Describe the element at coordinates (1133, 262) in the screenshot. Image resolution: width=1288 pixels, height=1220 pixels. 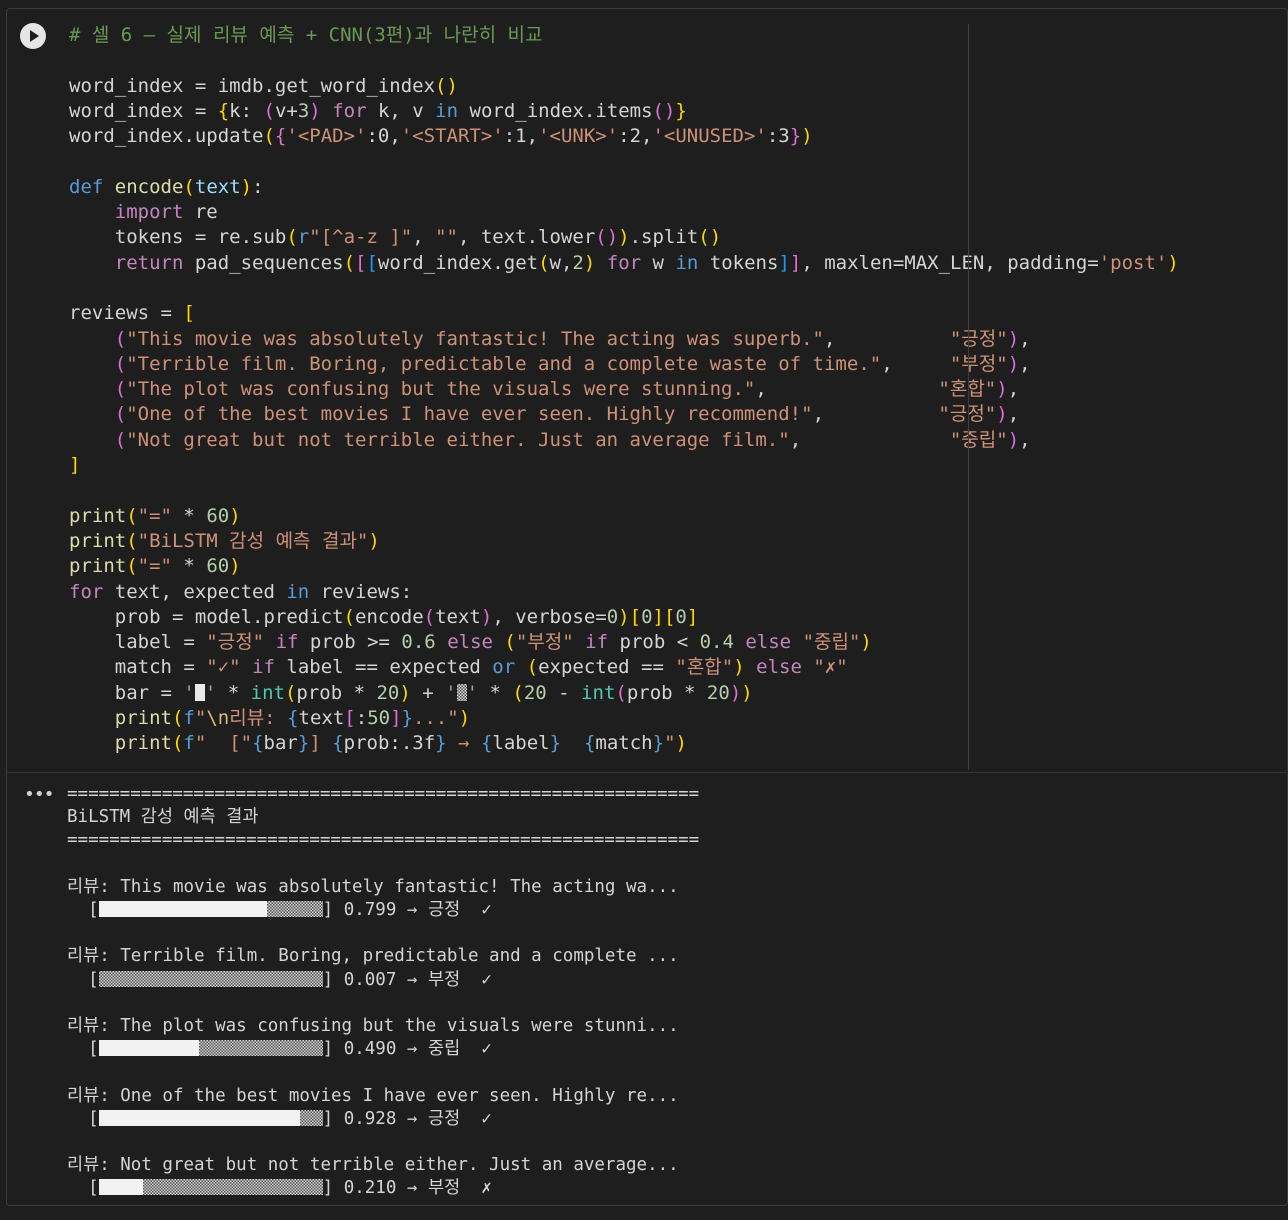
I see `code-token: 'post'` at that location.